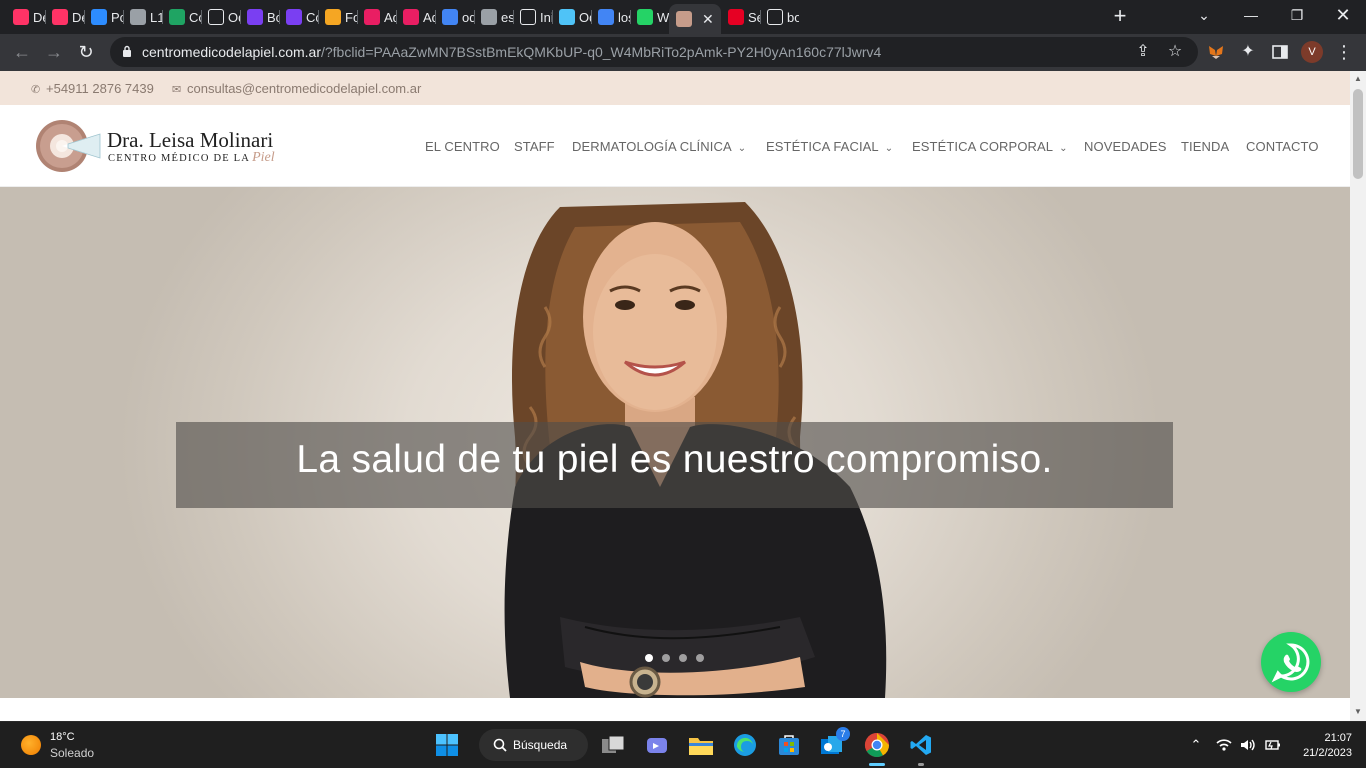 The height and width of the screenshot is (768, 1366). I want to click on phone-text: +54911 2876 7439, so click(100, 88).